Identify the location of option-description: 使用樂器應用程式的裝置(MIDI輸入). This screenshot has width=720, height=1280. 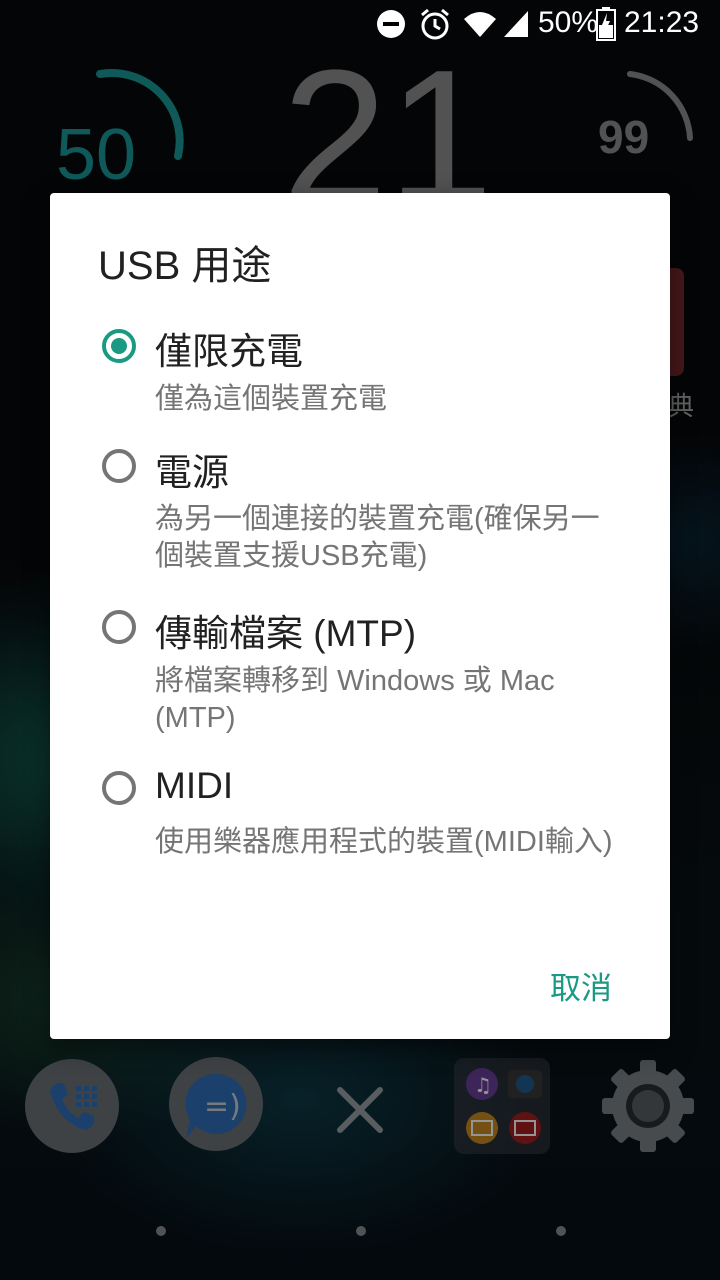
(384, 842).